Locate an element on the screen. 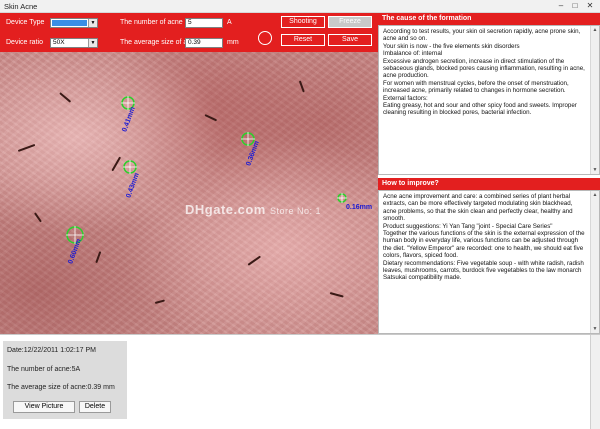 The height and width of the screenshot is (429, 600). maximize-button: □ is located at coordinates (575, 6).